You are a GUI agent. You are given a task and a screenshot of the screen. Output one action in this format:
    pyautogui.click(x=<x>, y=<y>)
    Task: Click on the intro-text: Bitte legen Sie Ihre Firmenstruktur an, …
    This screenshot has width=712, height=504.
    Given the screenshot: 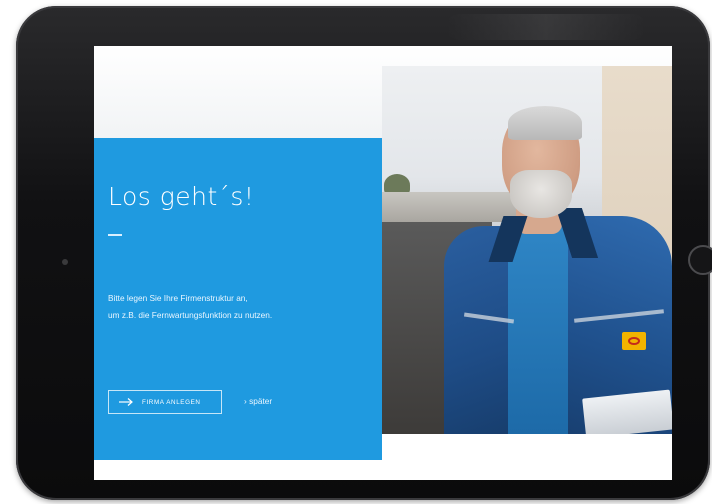 What is the action you would take?
    pyautogui.click(x=238, y=307)
    